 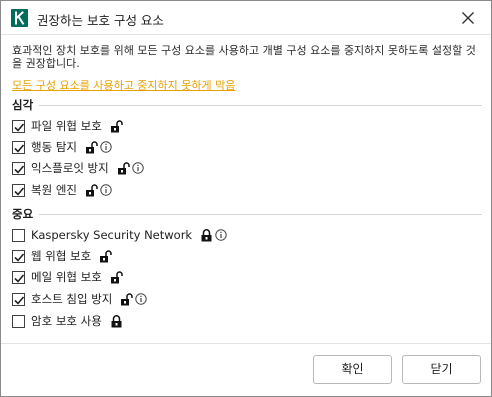 I want to click on component-row-remediation-engine: 복원 엔진, so click(x=62, y=190).